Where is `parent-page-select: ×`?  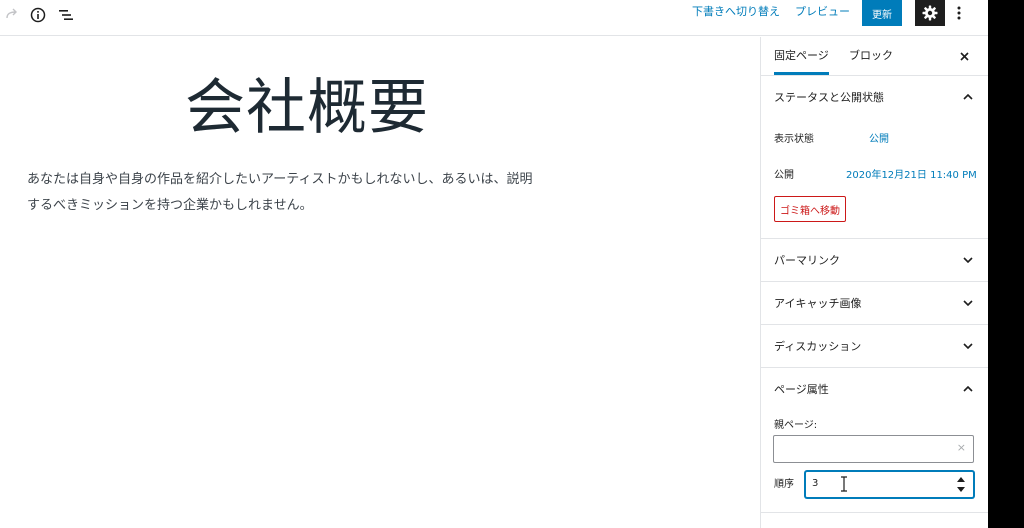 parent-page-select: × is located at coordinates (873, 449).